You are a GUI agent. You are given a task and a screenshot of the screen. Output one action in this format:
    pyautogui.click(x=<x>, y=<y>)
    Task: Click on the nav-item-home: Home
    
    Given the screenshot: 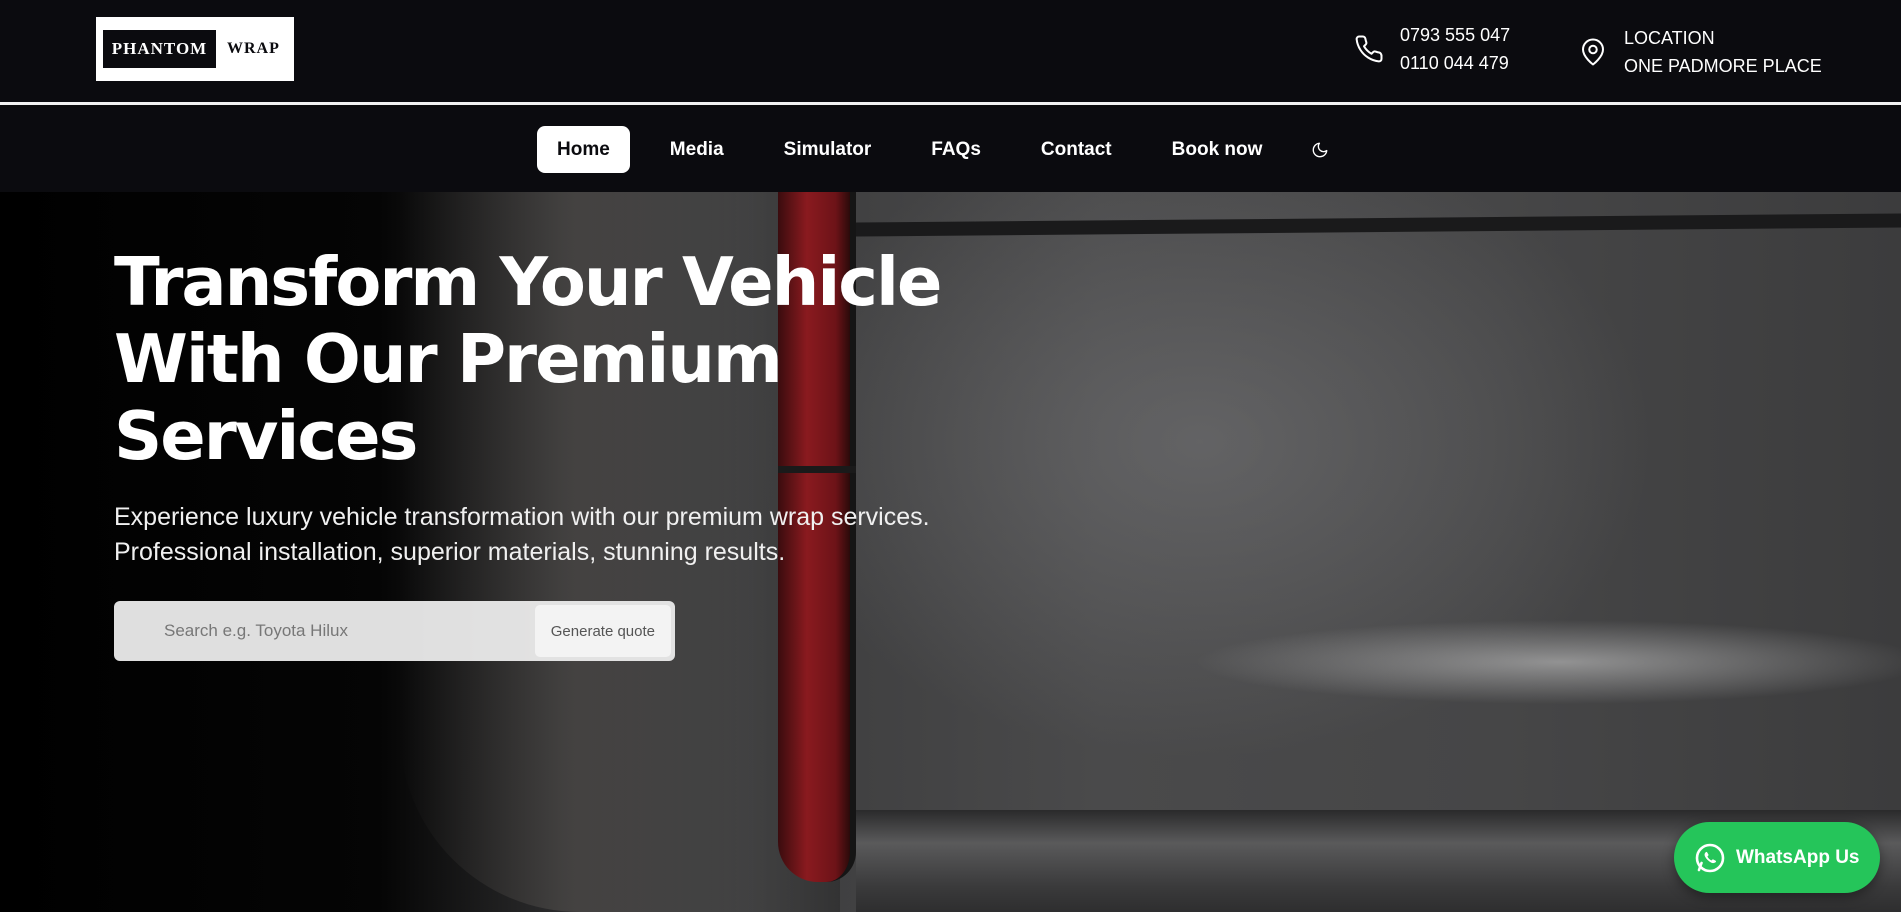 What is the action you would take?
    pyautogui.click(x=583, y=149)
    